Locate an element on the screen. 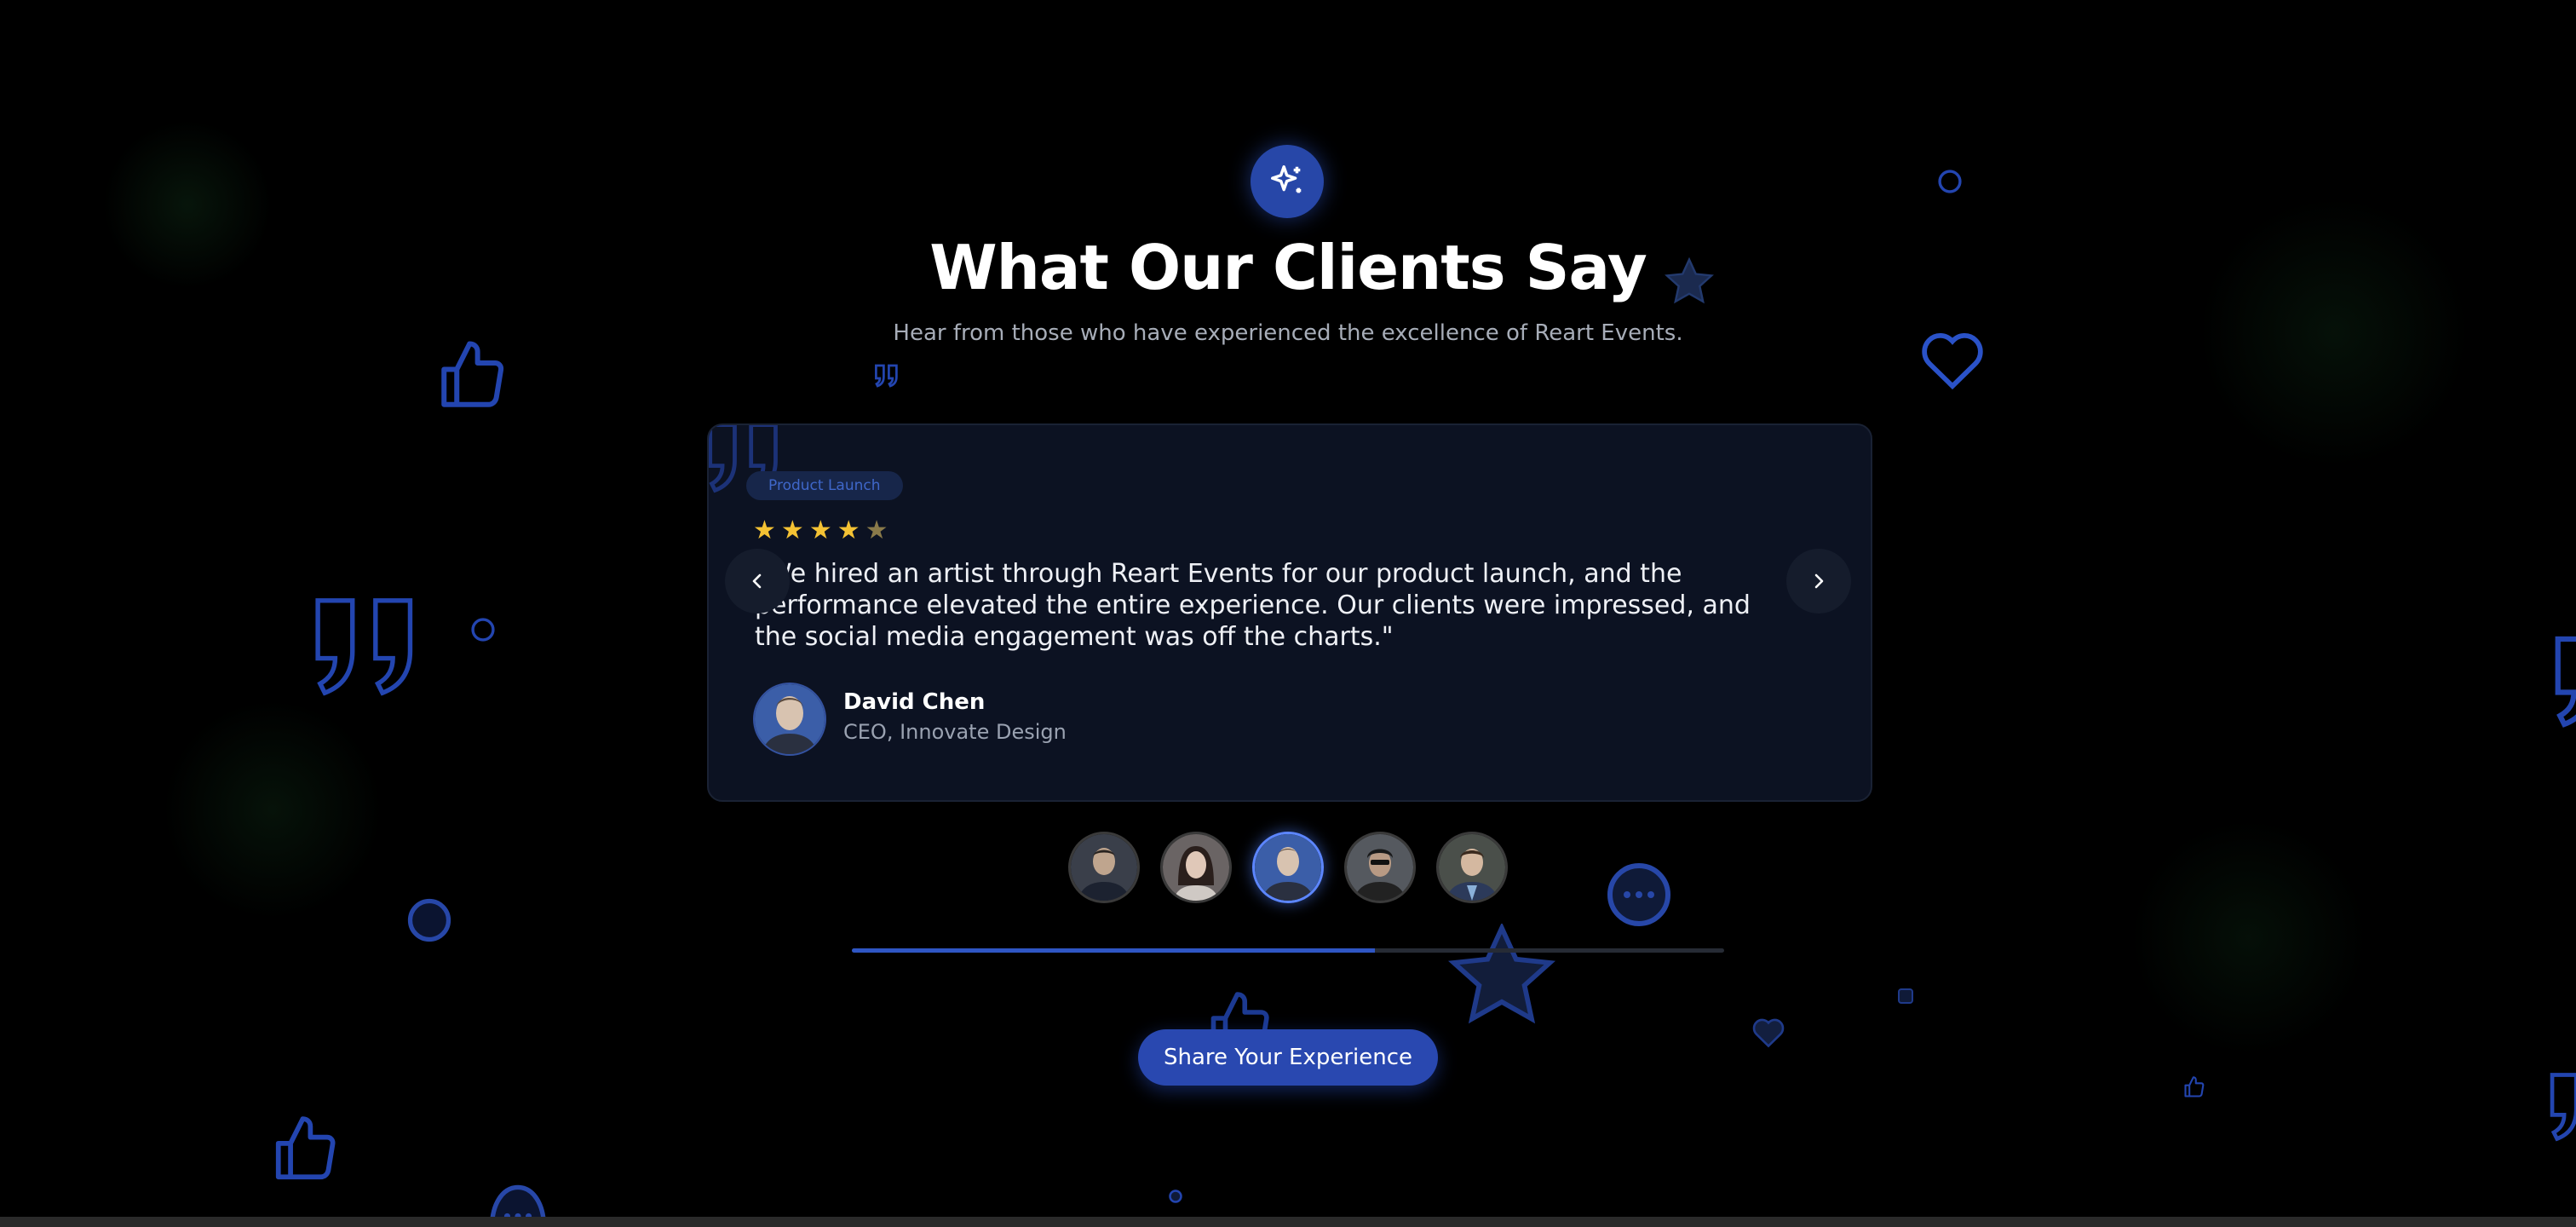 The height and width of the screenshot is (1227, 2576). previous-button is located at coordinates (758, 581).